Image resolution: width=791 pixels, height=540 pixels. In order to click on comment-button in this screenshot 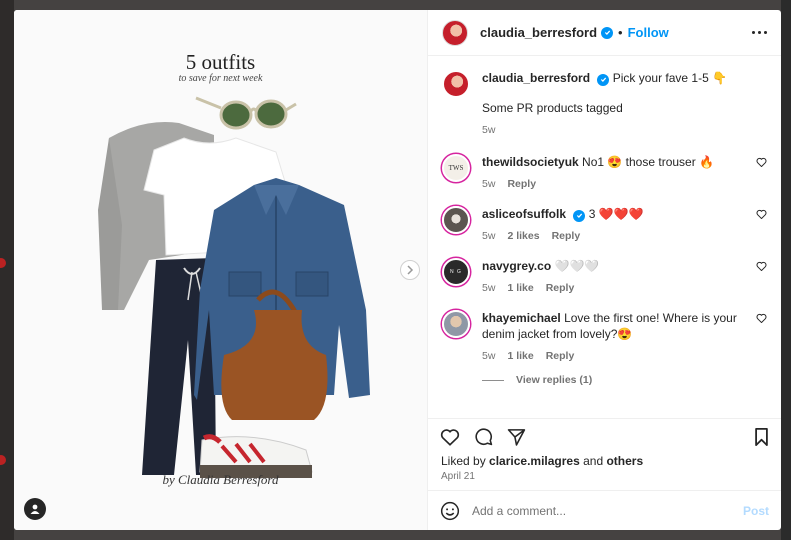, I will do `click(483, 436)`.